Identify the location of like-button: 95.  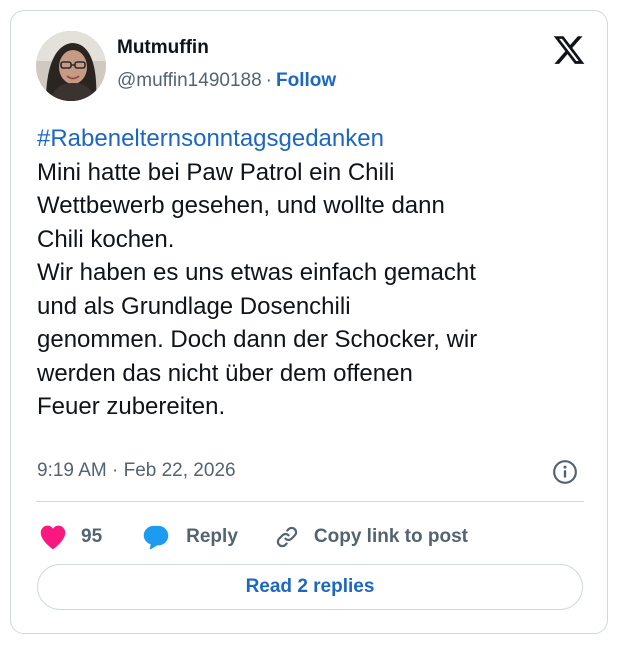
(70, 537).